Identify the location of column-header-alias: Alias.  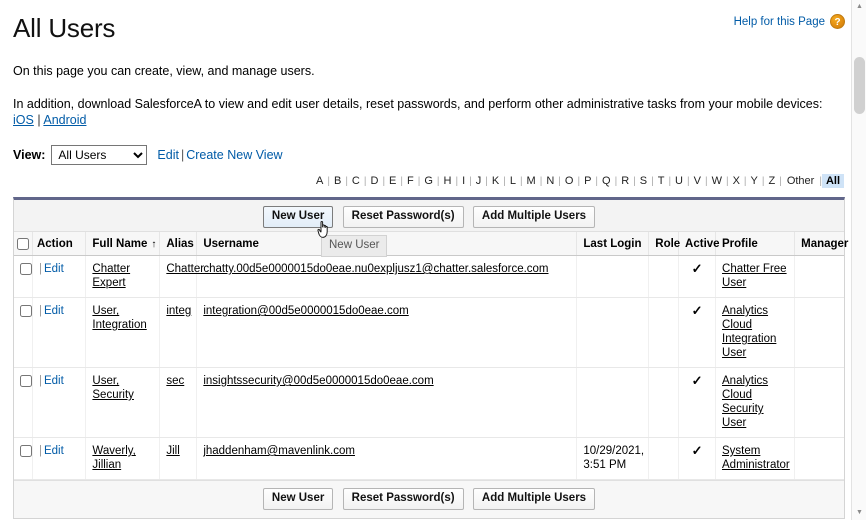
(178, 244).